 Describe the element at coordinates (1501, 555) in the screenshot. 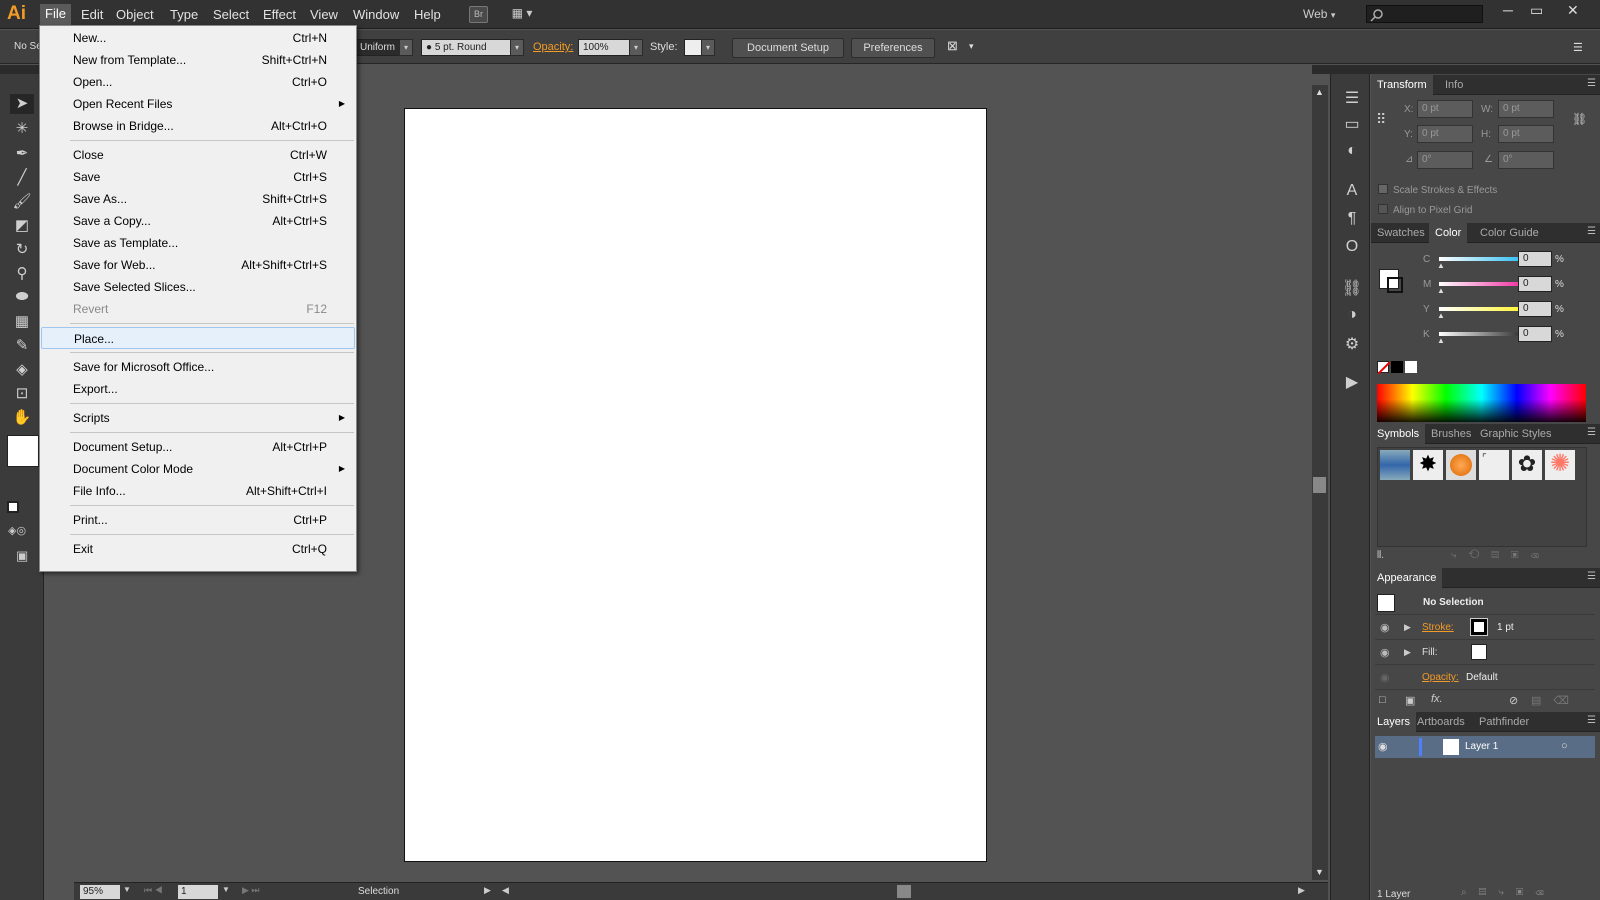

I see `symbols-actions-icon: ⤷⟲▤▣⌫` at that location.